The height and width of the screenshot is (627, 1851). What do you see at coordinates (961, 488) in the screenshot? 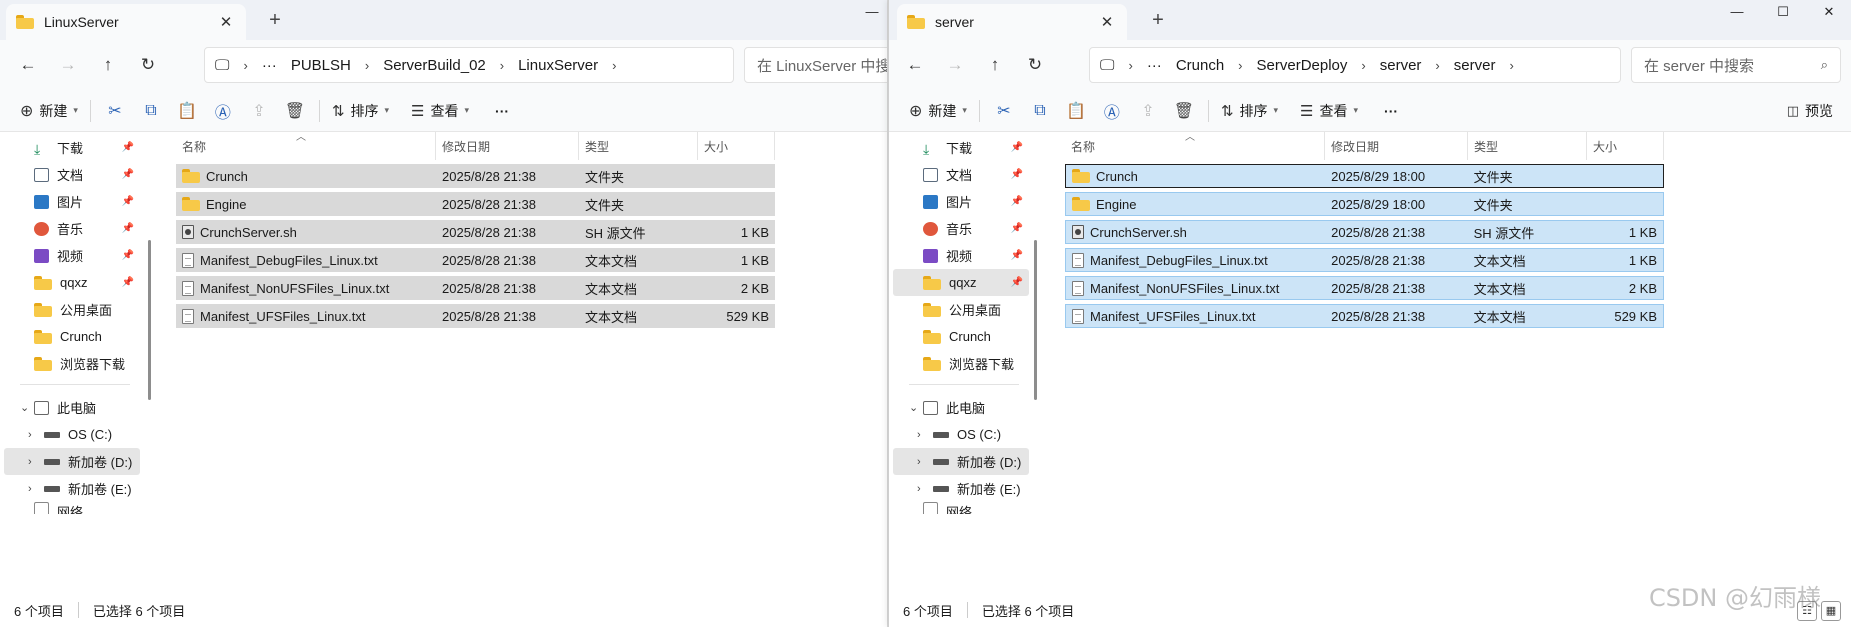
I see `sidebar-item-drive-e: › 新加卷 (E:)` at bounding box center [961, 488].